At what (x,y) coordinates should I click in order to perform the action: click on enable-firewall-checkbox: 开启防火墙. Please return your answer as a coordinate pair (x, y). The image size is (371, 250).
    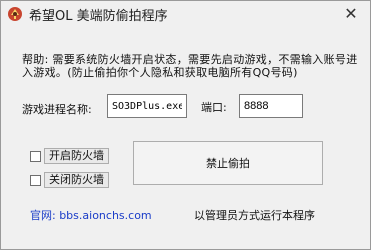
    Looking at the image, I should click on (69, 156).